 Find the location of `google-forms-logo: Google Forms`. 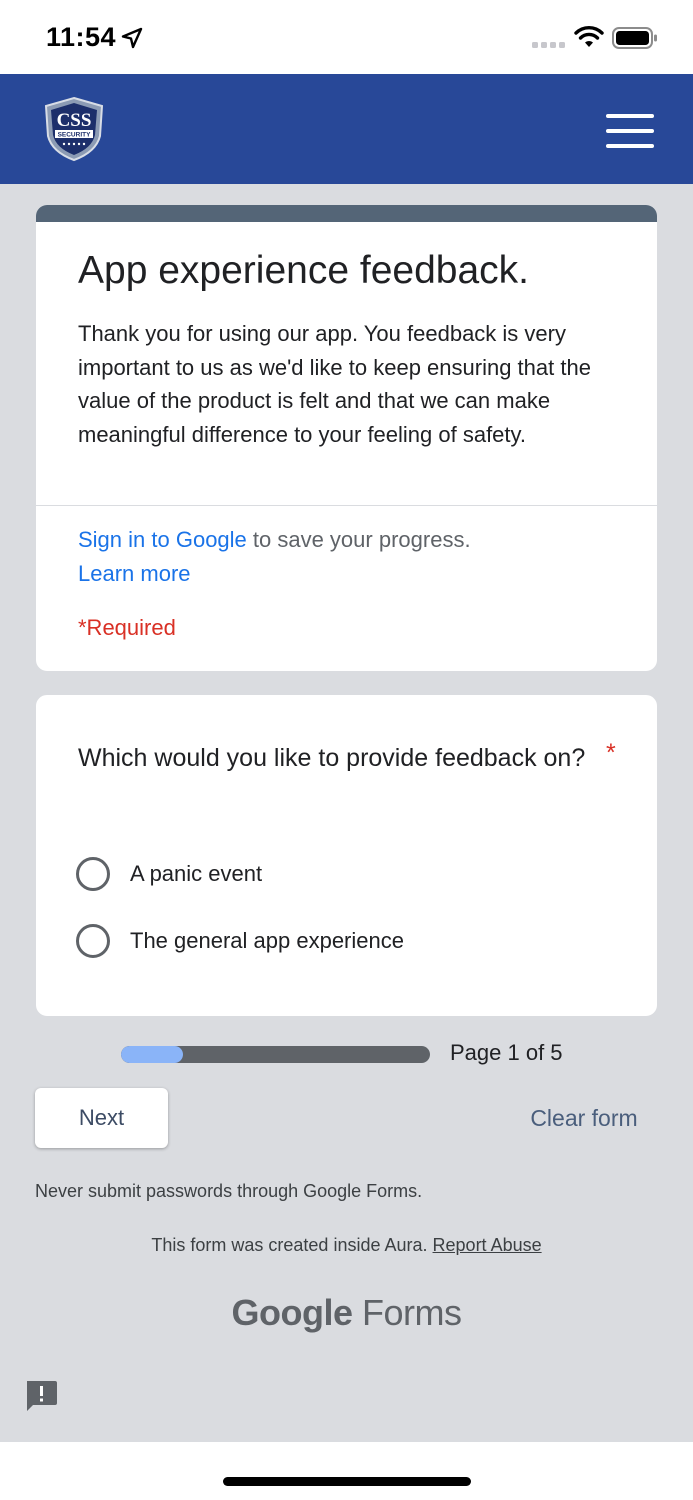

google-forms-logo: Google Forms is located at coordinates (346, 1313).